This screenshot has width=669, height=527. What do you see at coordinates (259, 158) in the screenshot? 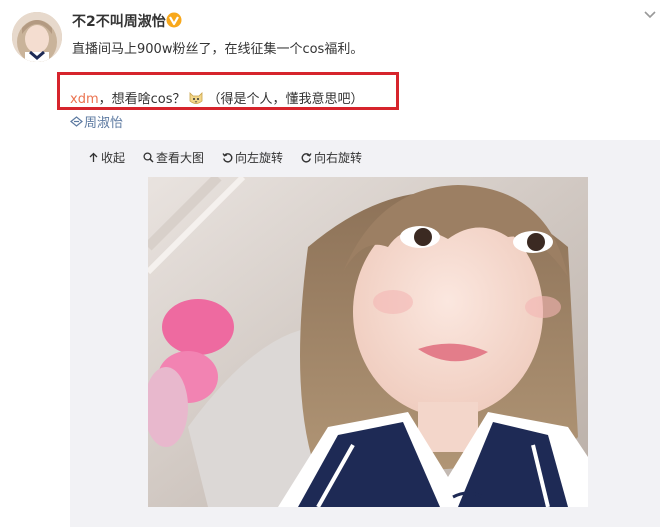
I see `rotate-left-label: 向左旋转` at bounding box center [259, 158].